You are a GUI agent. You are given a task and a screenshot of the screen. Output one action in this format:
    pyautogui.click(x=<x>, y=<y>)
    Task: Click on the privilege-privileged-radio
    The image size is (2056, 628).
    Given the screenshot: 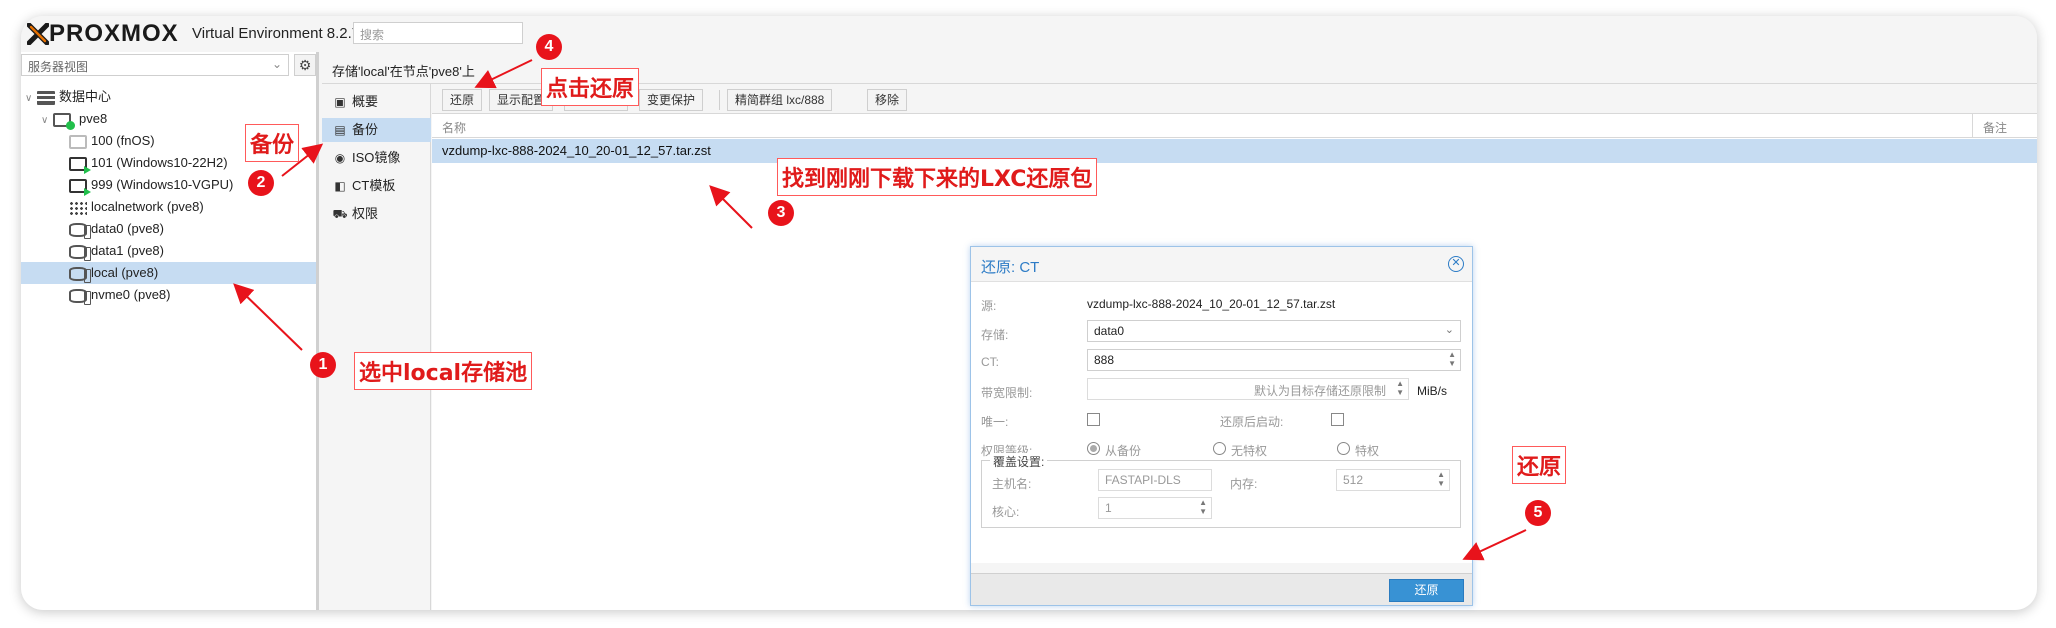 What is the action you would take?
    pyautogui.click(x=1343, y=448)
    